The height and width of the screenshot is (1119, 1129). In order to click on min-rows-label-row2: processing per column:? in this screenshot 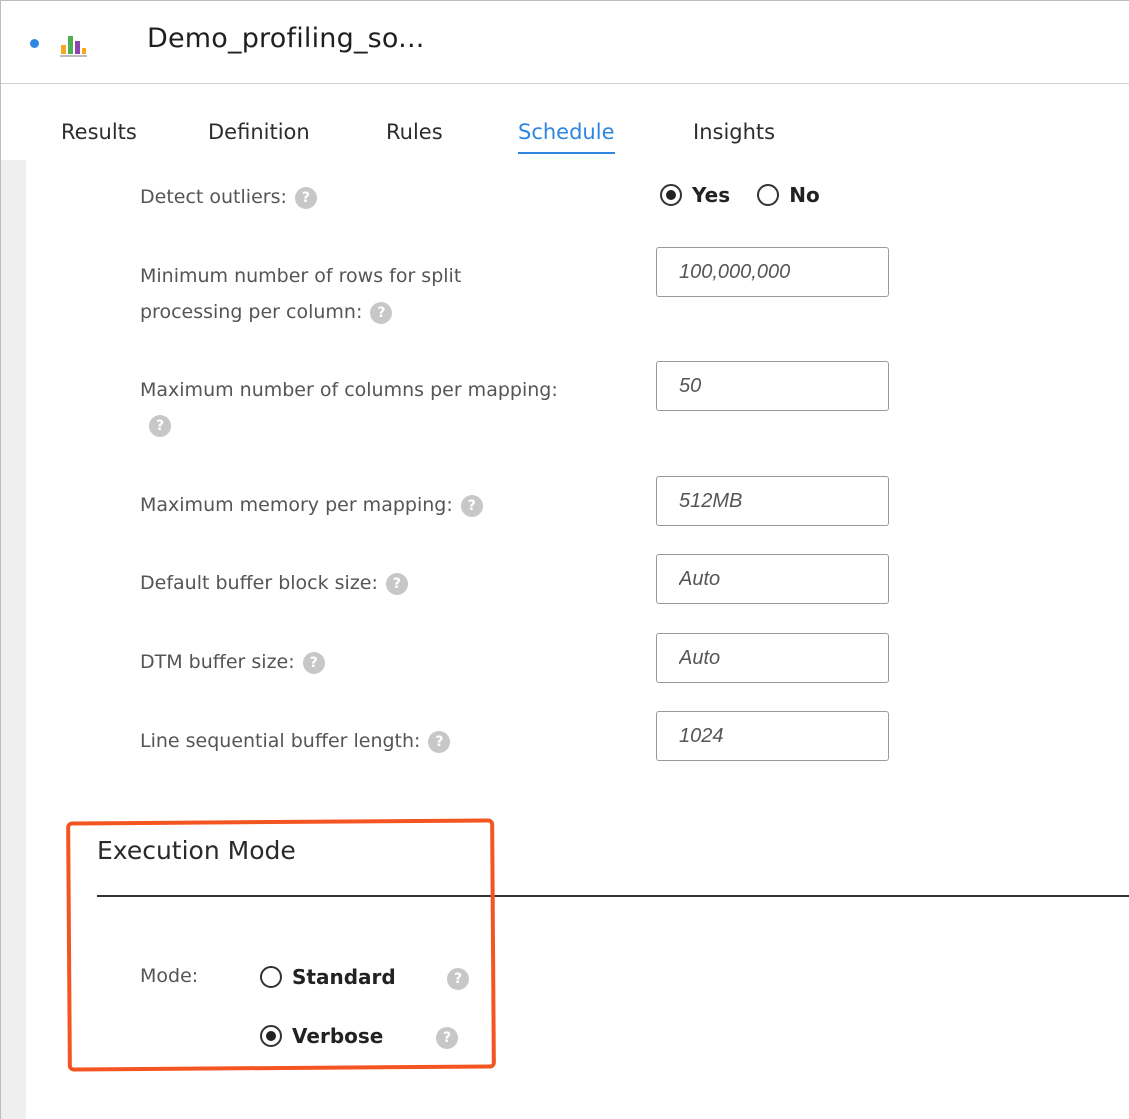, I will do `click(266, 312)`.